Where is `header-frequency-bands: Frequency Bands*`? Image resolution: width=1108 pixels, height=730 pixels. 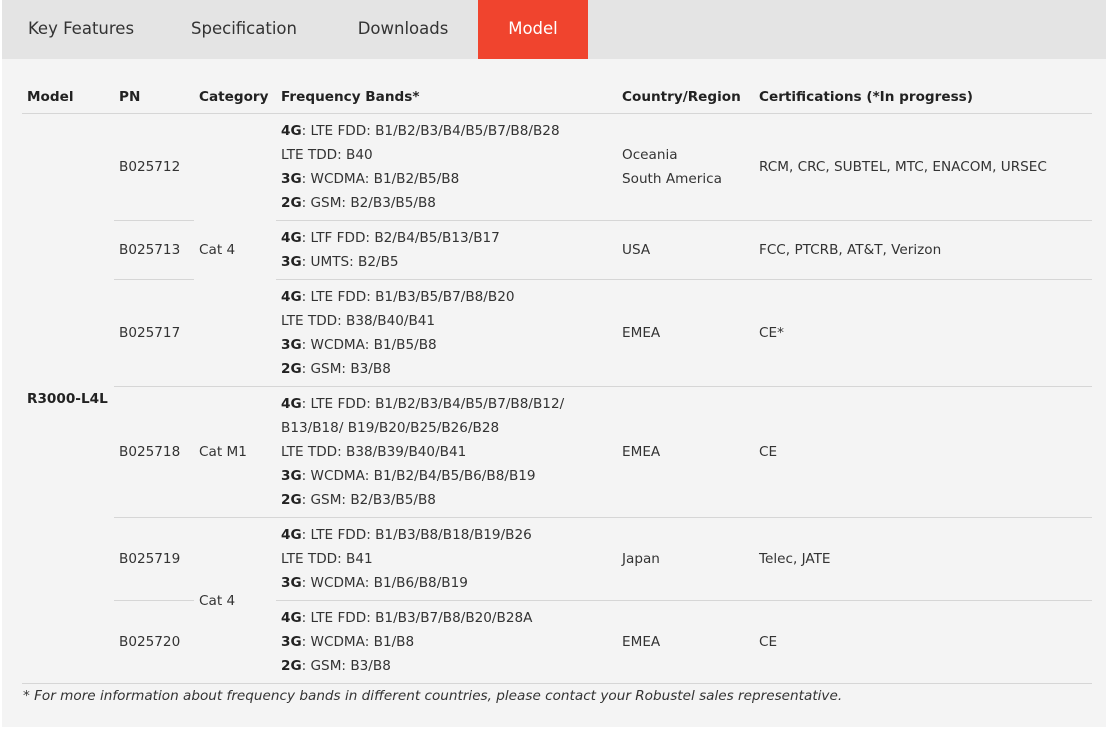
header-frequency-bands: Frequency Bands* is located at coordinates (350, 97).